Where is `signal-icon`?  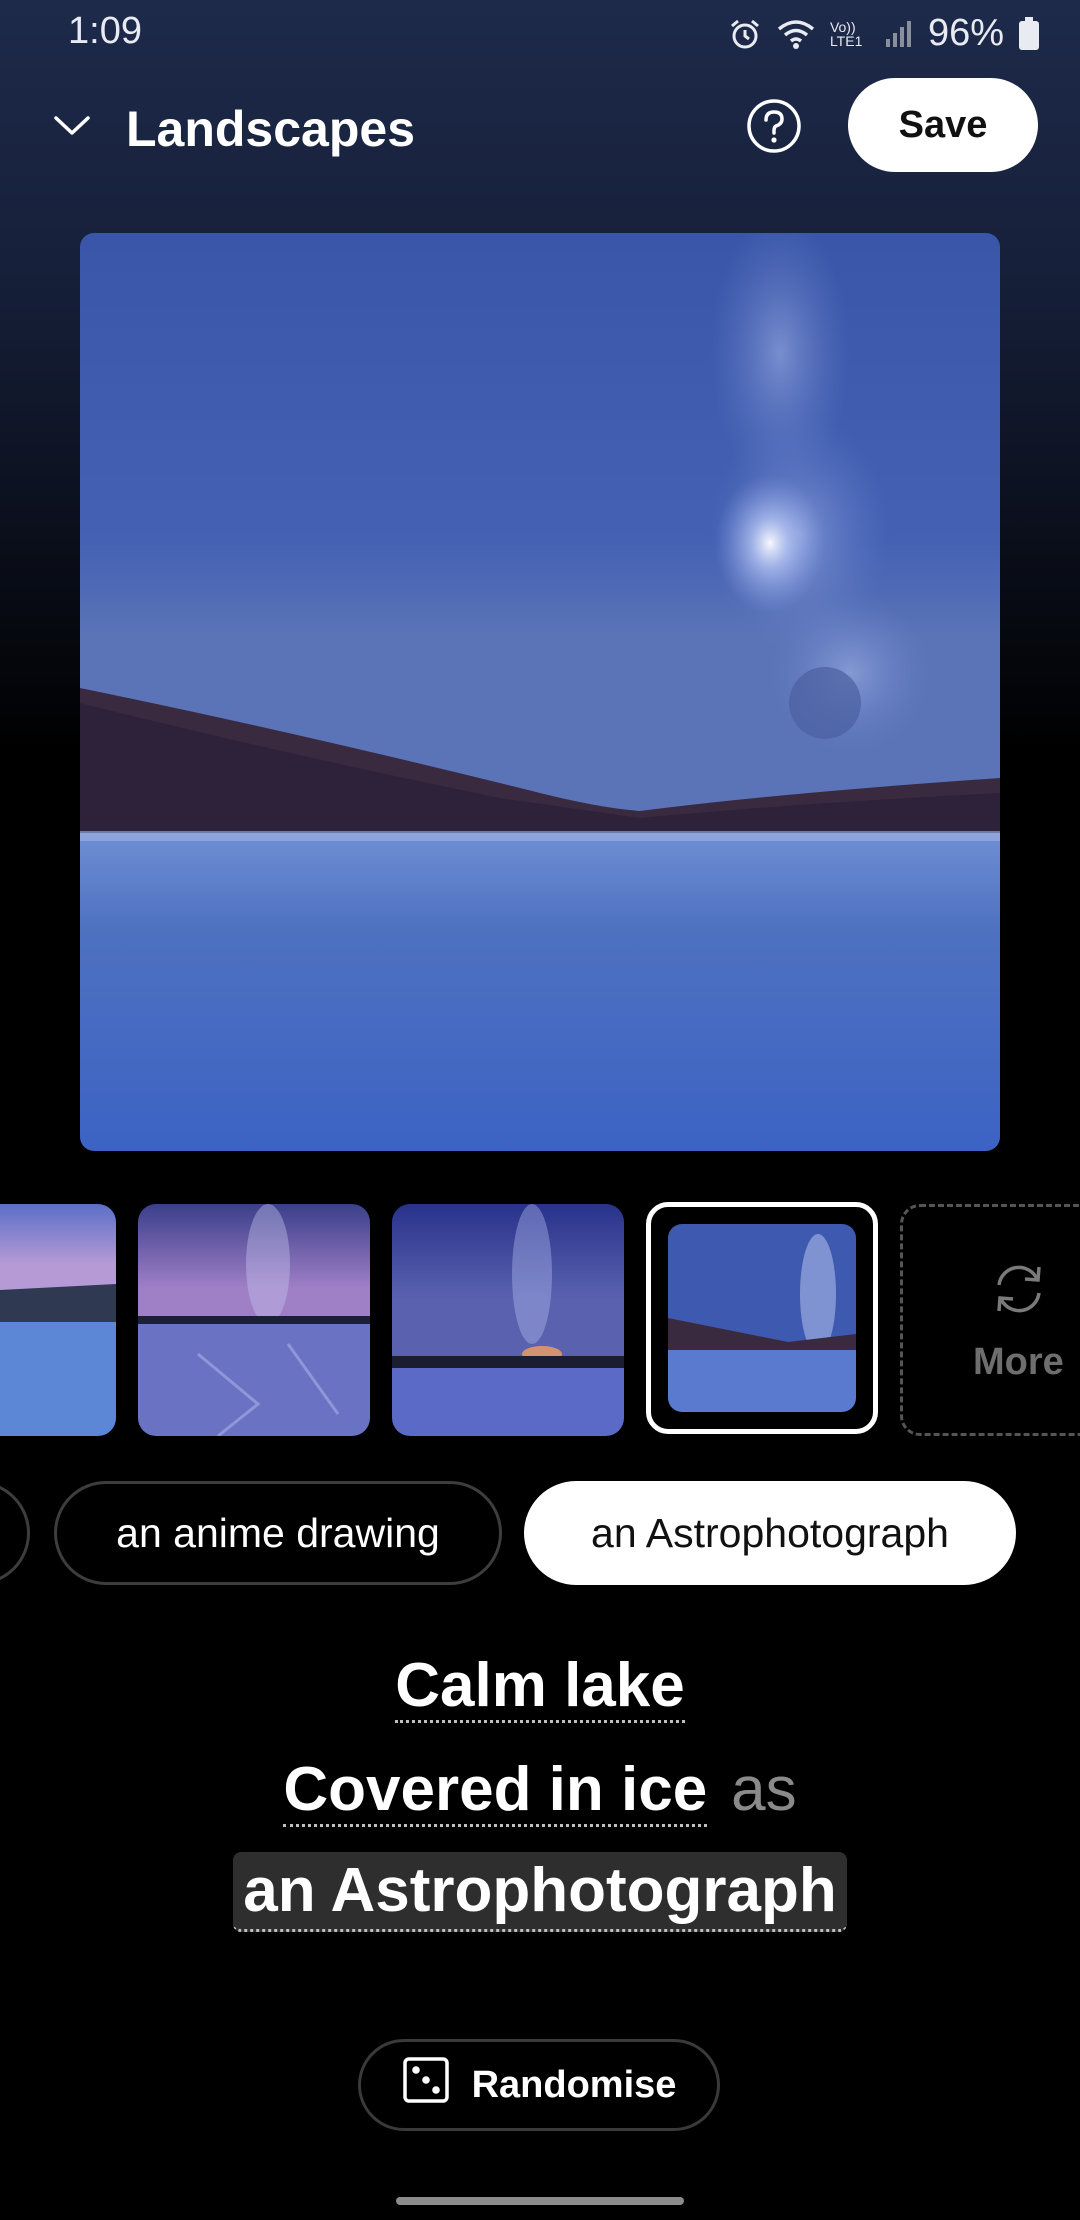
signal-icon is located at coordinates (899, 34).